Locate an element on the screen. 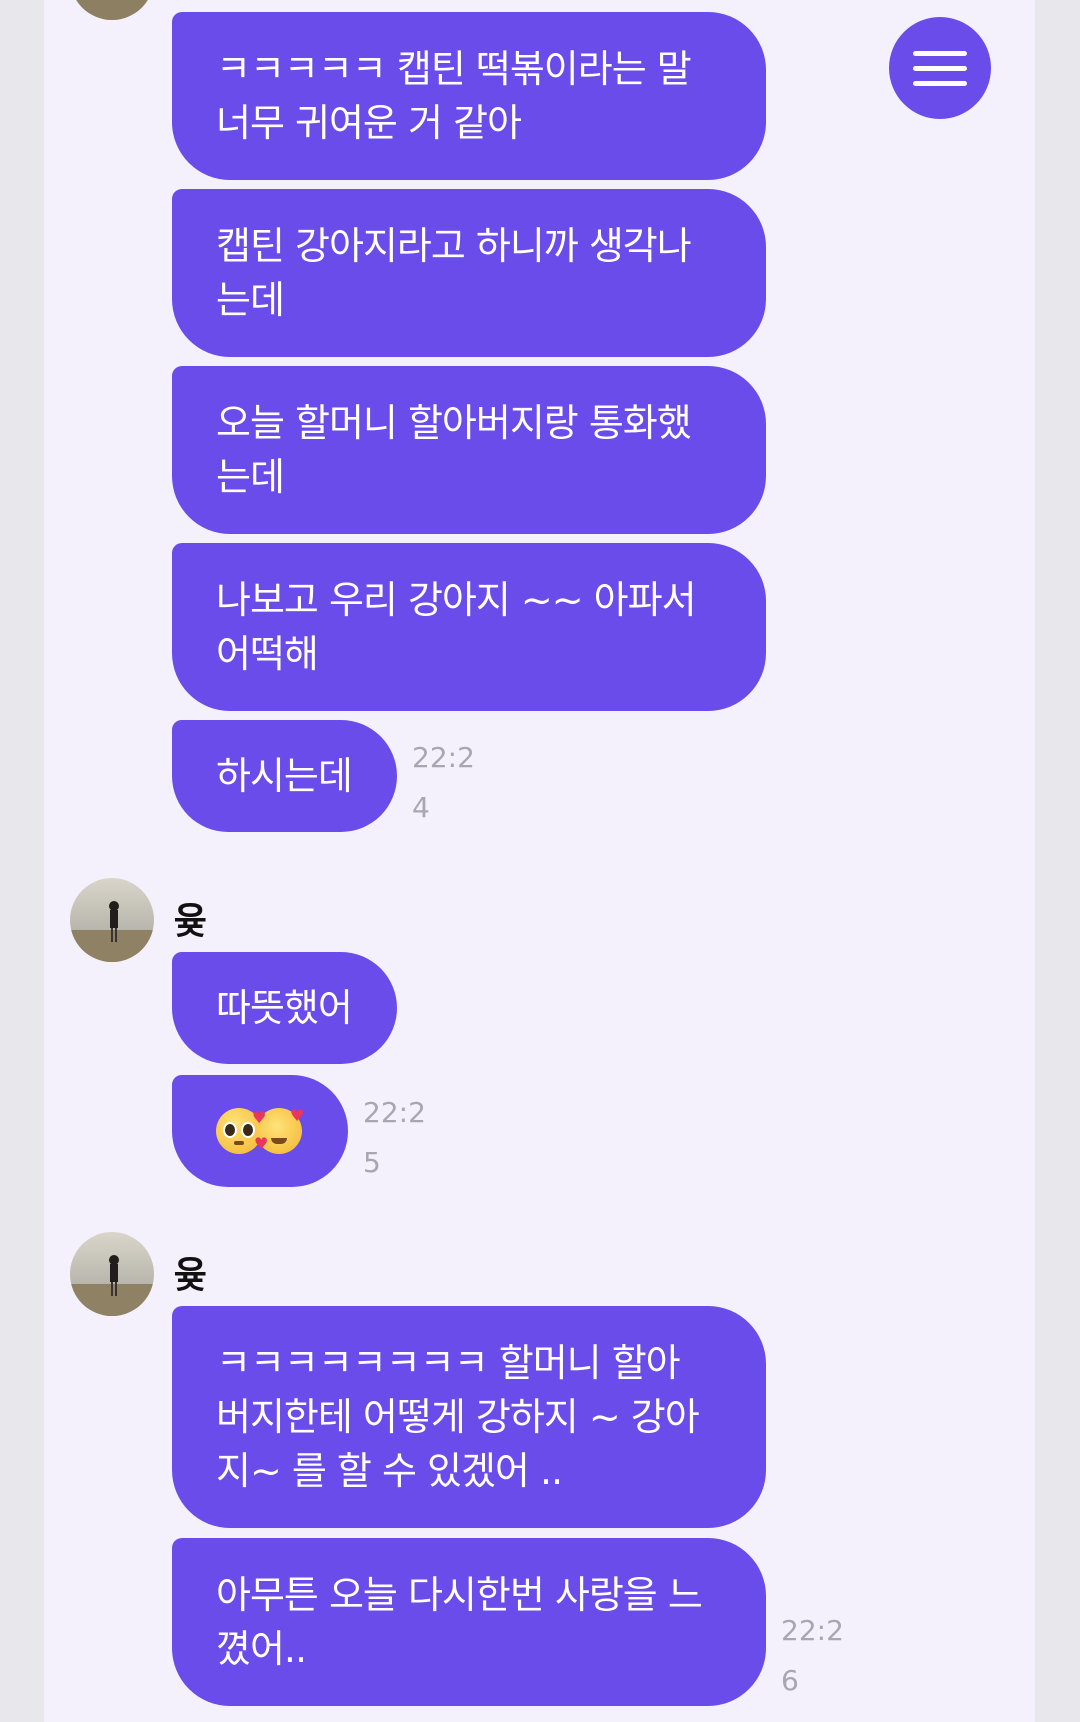 The width and height of the screenshot is (1080, 1722). message-text: 나보고 우리 강아지 ~~ 아파서 어떡해 is located at coordinates (456, 627).